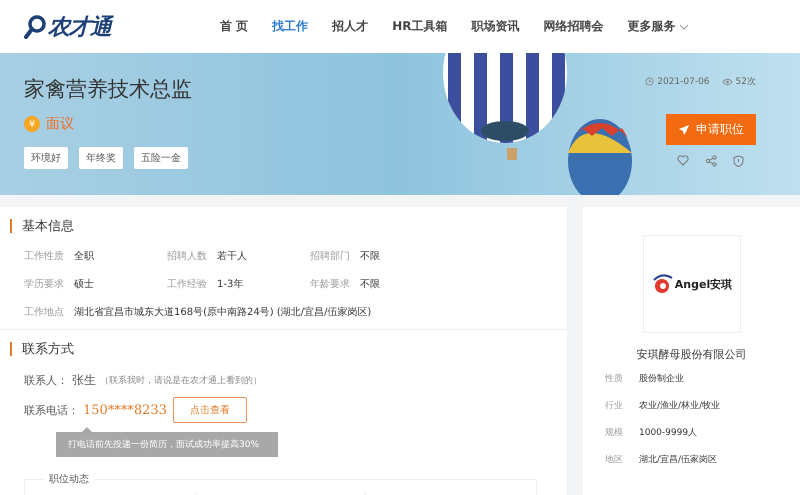 The height and width of the screenshot is (495, 800). I want to click on company-field-value: 农业/渔业/林业/牧业, so click(679, 406).